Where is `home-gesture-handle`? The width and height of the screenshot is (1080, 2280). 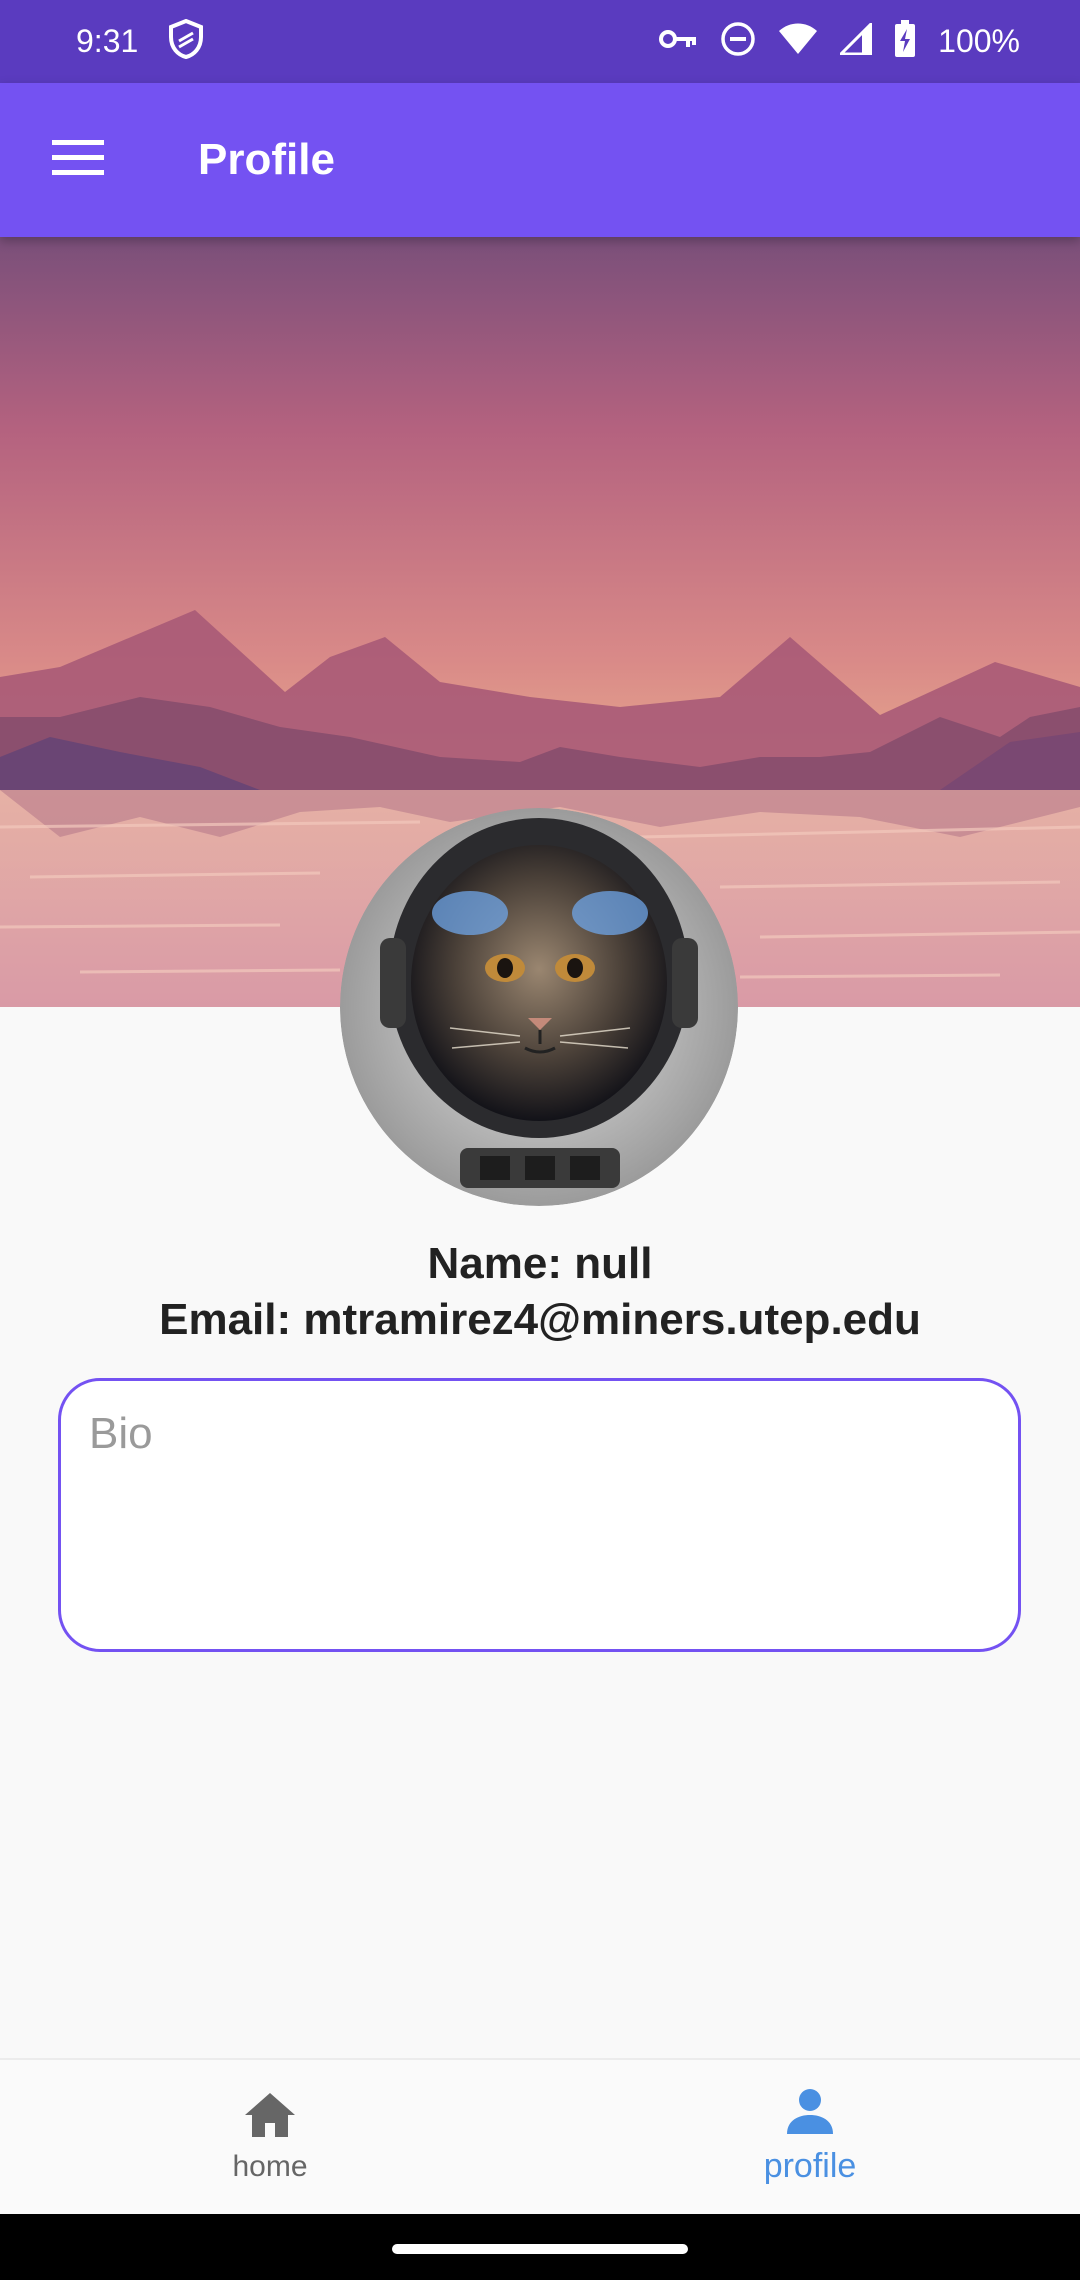
home-gesture-handle is located at coordinates (540, 2249).